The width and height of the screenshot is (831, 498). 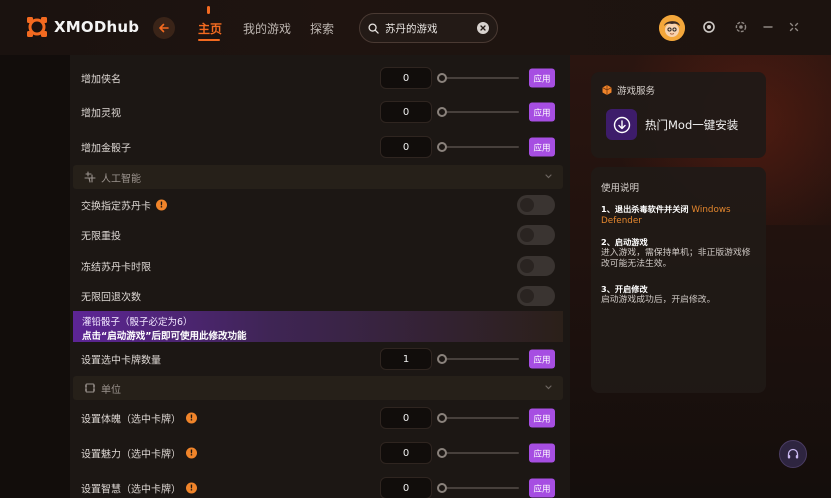 I want to click on headset-icon, so click(x=793, y=453).